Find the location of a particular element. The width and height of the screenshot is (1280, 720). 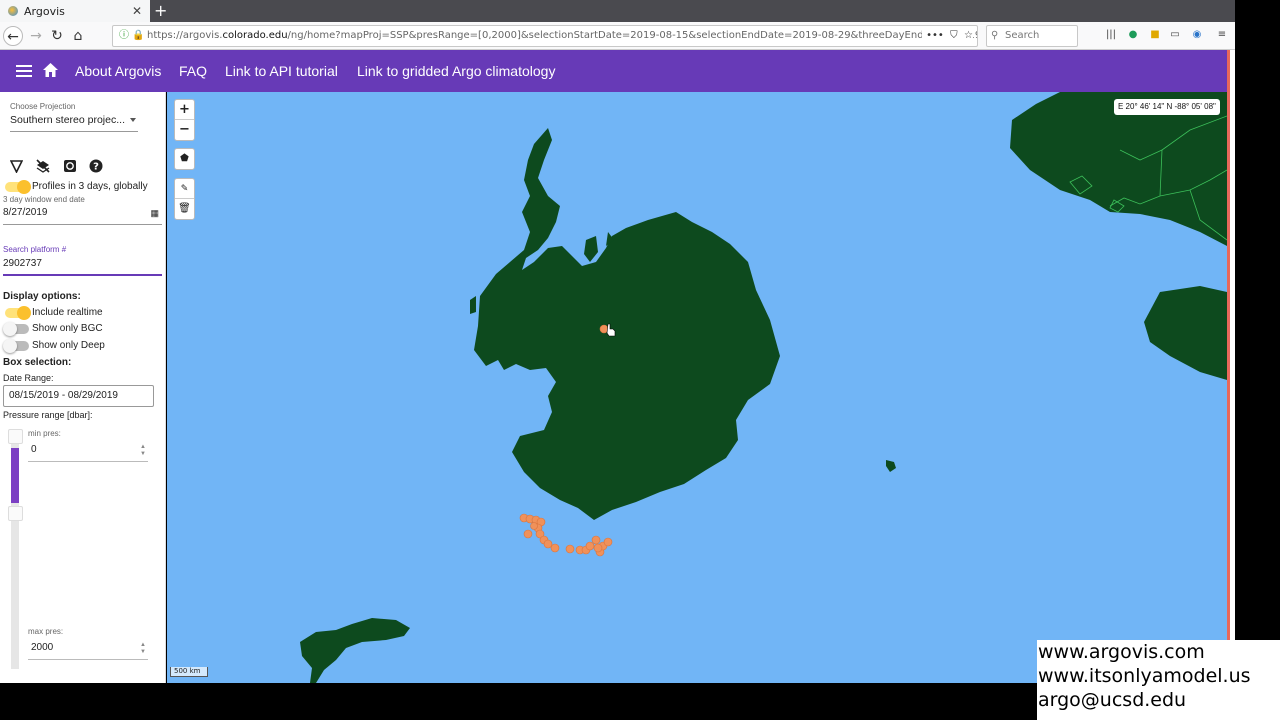

browser-tab: Argovis ✕ is located at coordinates (75, 11).